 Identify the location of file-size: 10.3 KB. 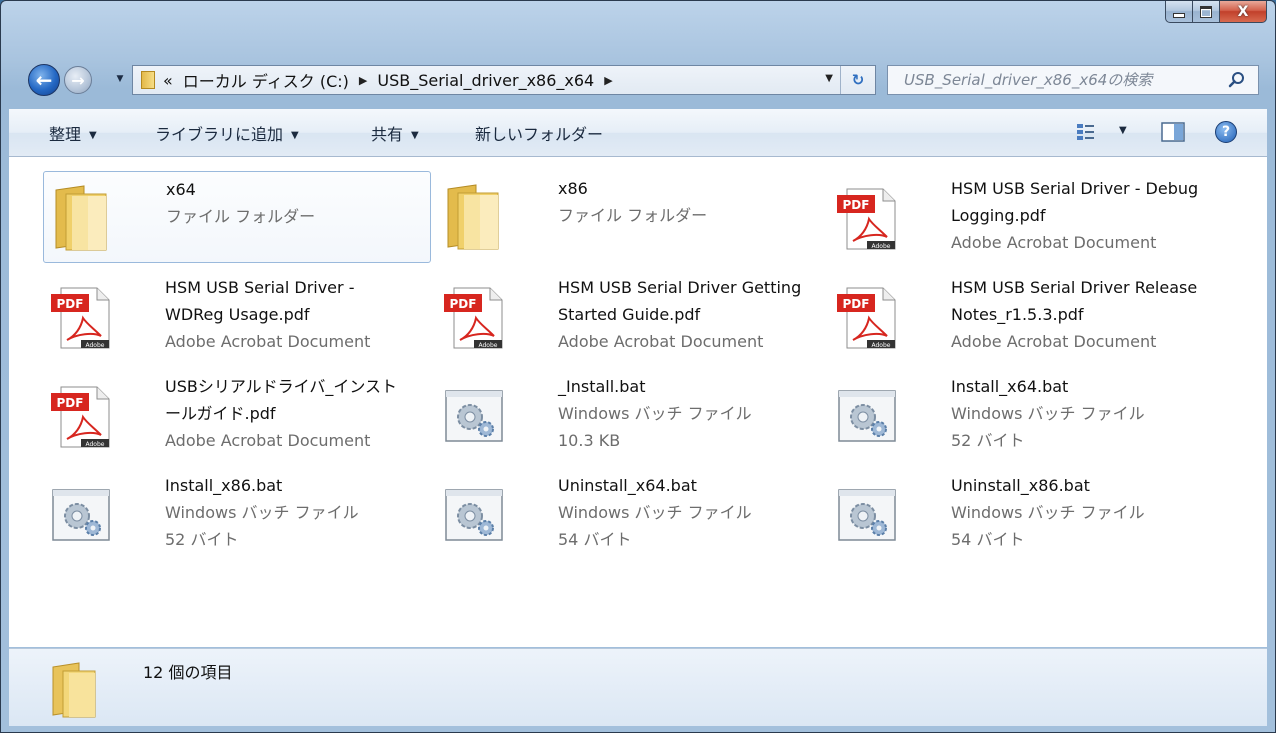
(589, 440).